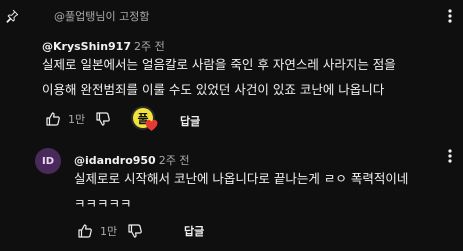  I want to click on reply-like-button, so click(85, 231).